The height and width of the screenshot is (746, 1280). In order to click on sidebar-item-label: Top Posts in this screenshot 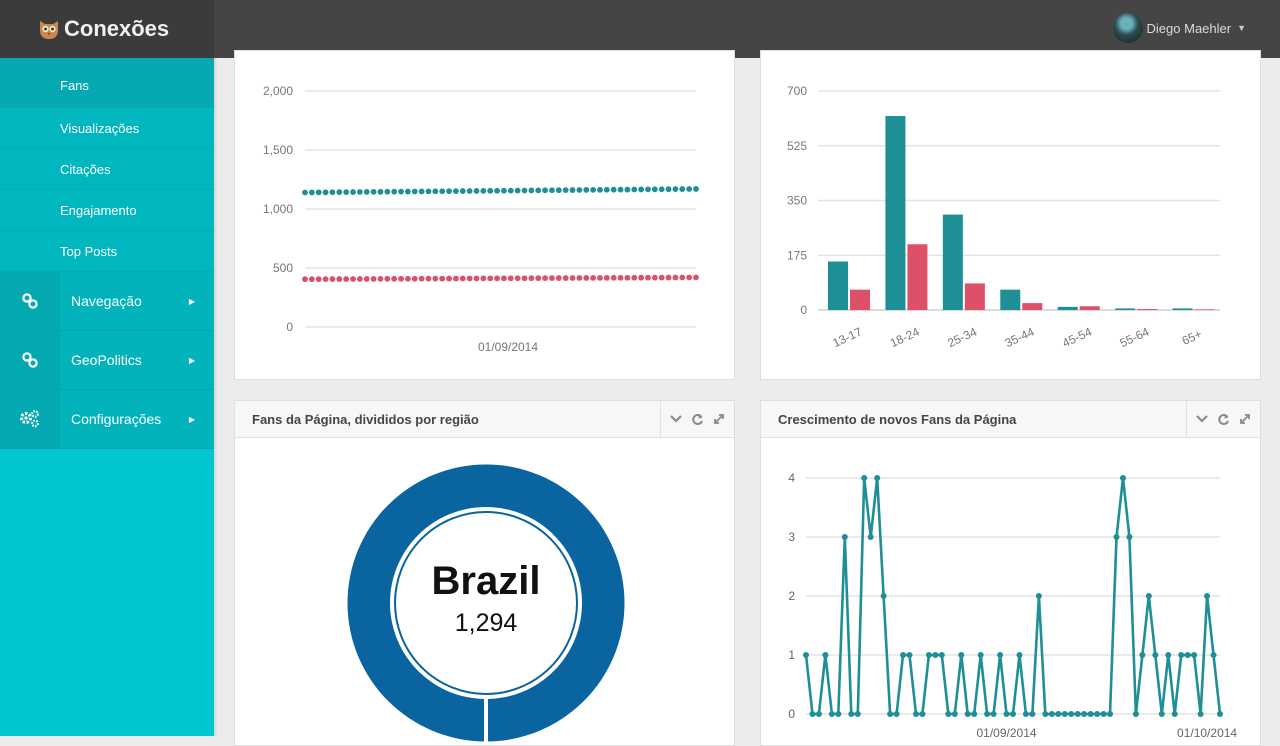, I will do `click(89, 251)`.